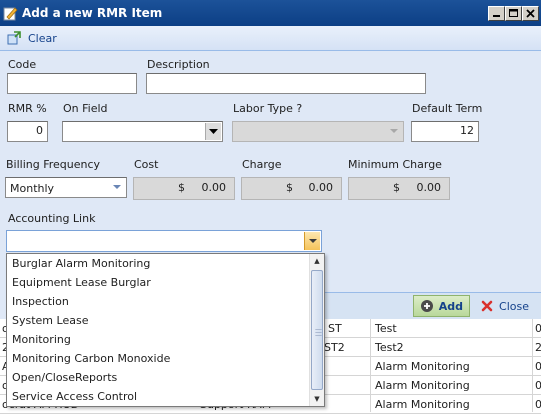 This screenshot has width=541, height=414. Describe the element at coordinates (165, 301) in the screenshot. I see `list-item: Inspection` at that location.